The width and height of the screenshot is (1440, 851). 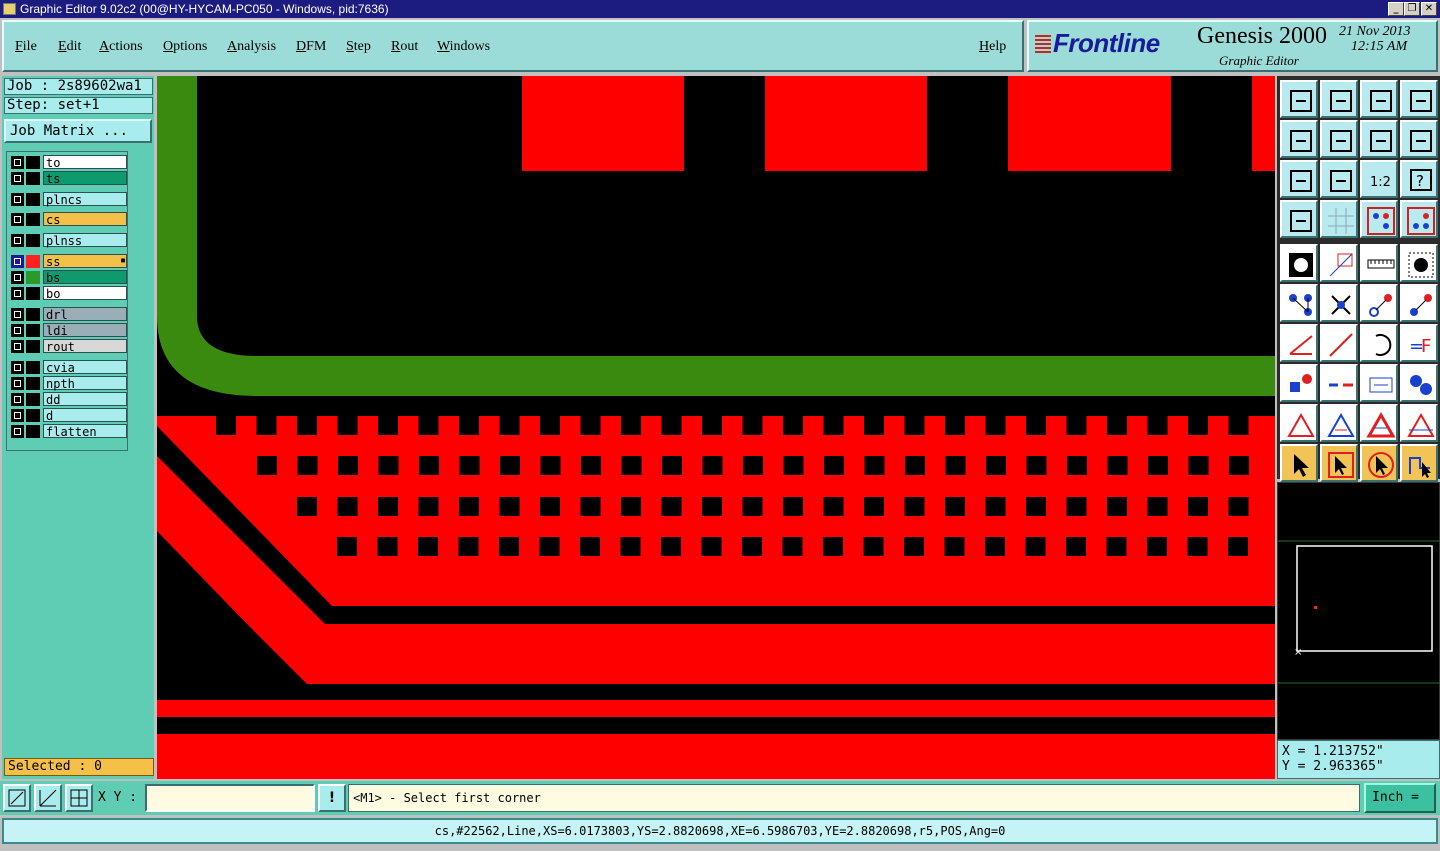 I want to click on triangle-4-button, so click(x=1419, y=423).